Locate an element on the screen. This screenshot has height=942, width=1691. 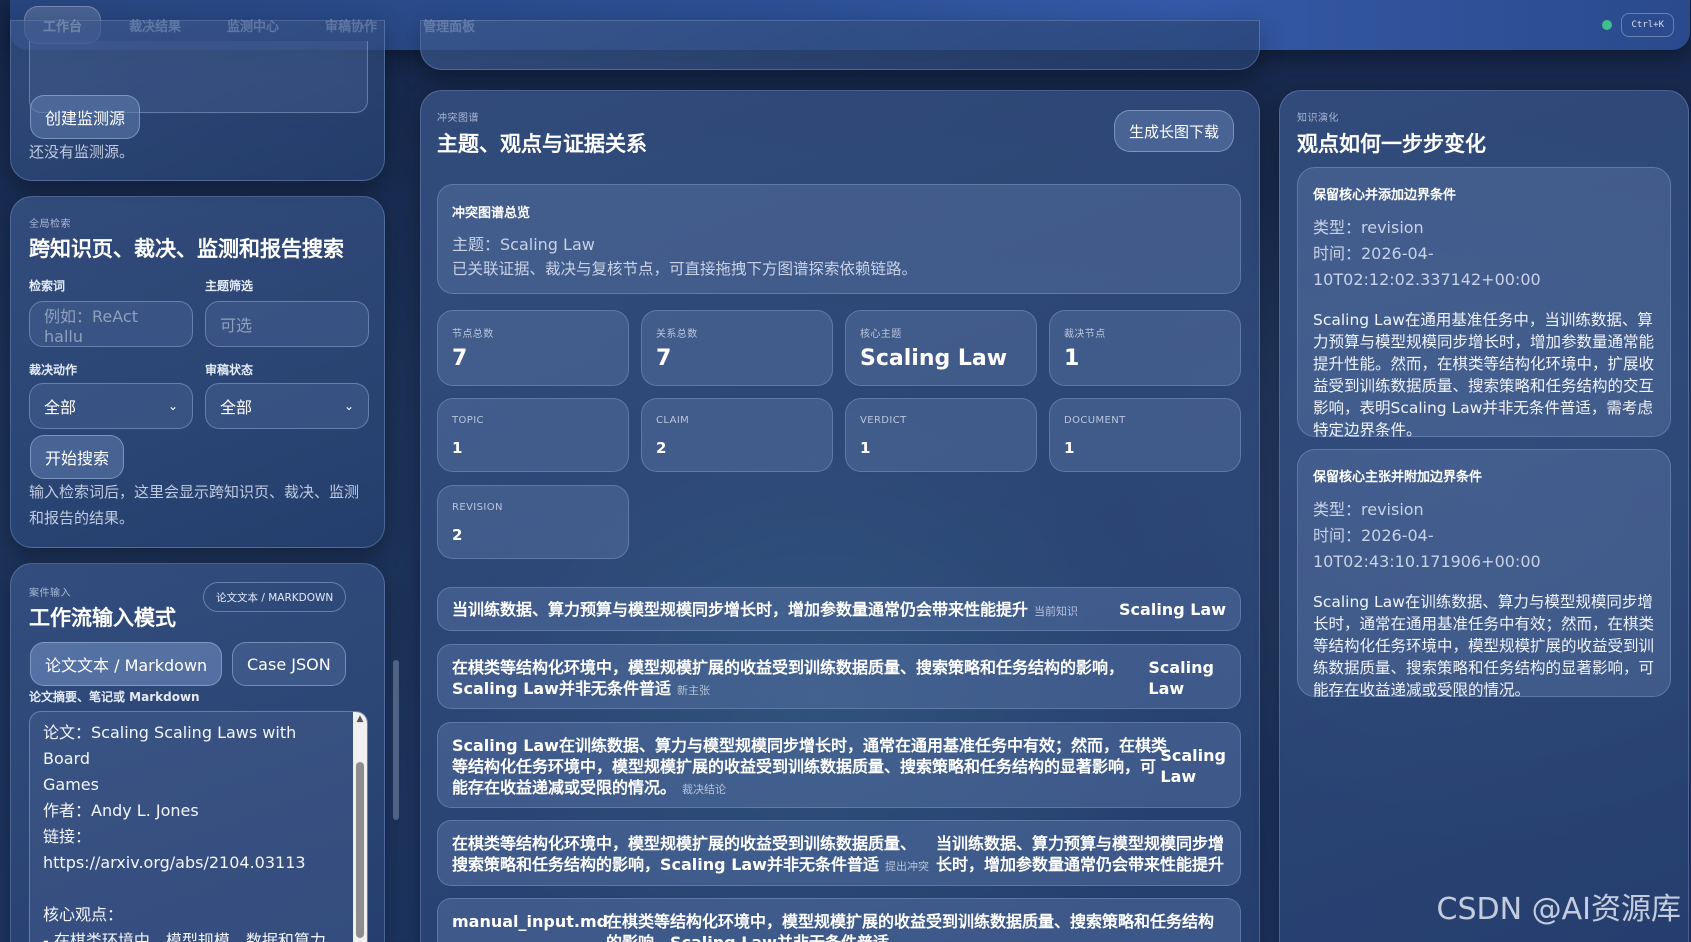
keyword-input: 例如：ReAct hallu is located at coordinates (111, 324).